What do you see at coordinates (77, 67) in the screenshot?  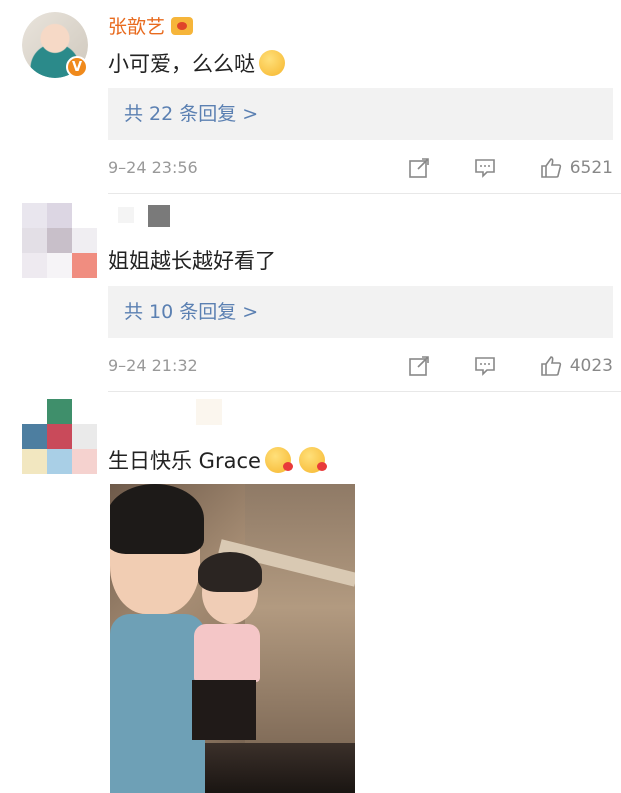 I see `verified-badge-icon: V` at bounding box center [77, 67].